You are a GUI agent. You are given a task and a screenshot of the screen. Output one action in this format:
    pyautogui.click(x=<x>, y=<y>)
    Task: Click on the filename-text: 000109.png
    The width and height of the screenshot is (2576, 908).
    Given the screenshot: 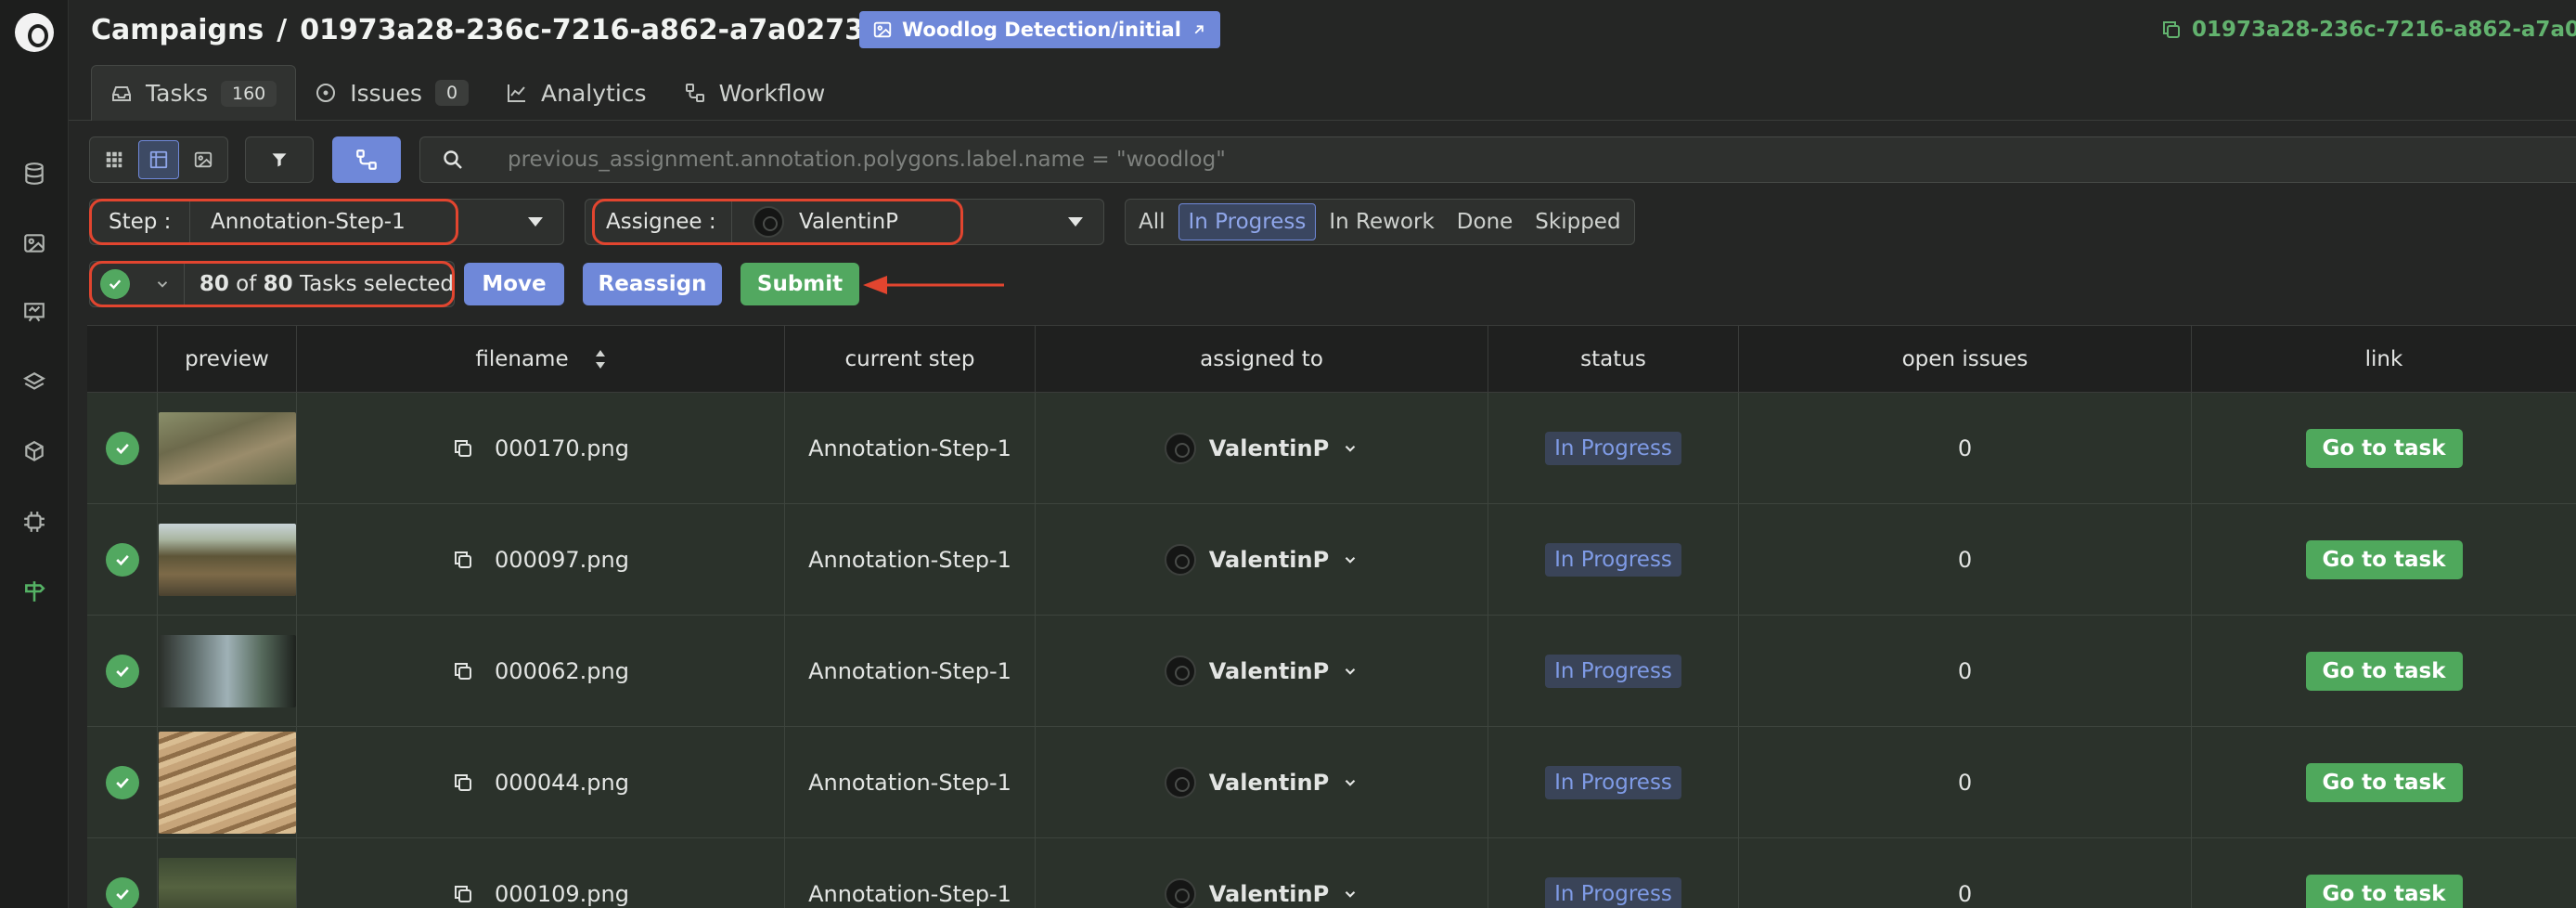 What is the action you would take?
    pyautogui.click(x=562, y=894)
    